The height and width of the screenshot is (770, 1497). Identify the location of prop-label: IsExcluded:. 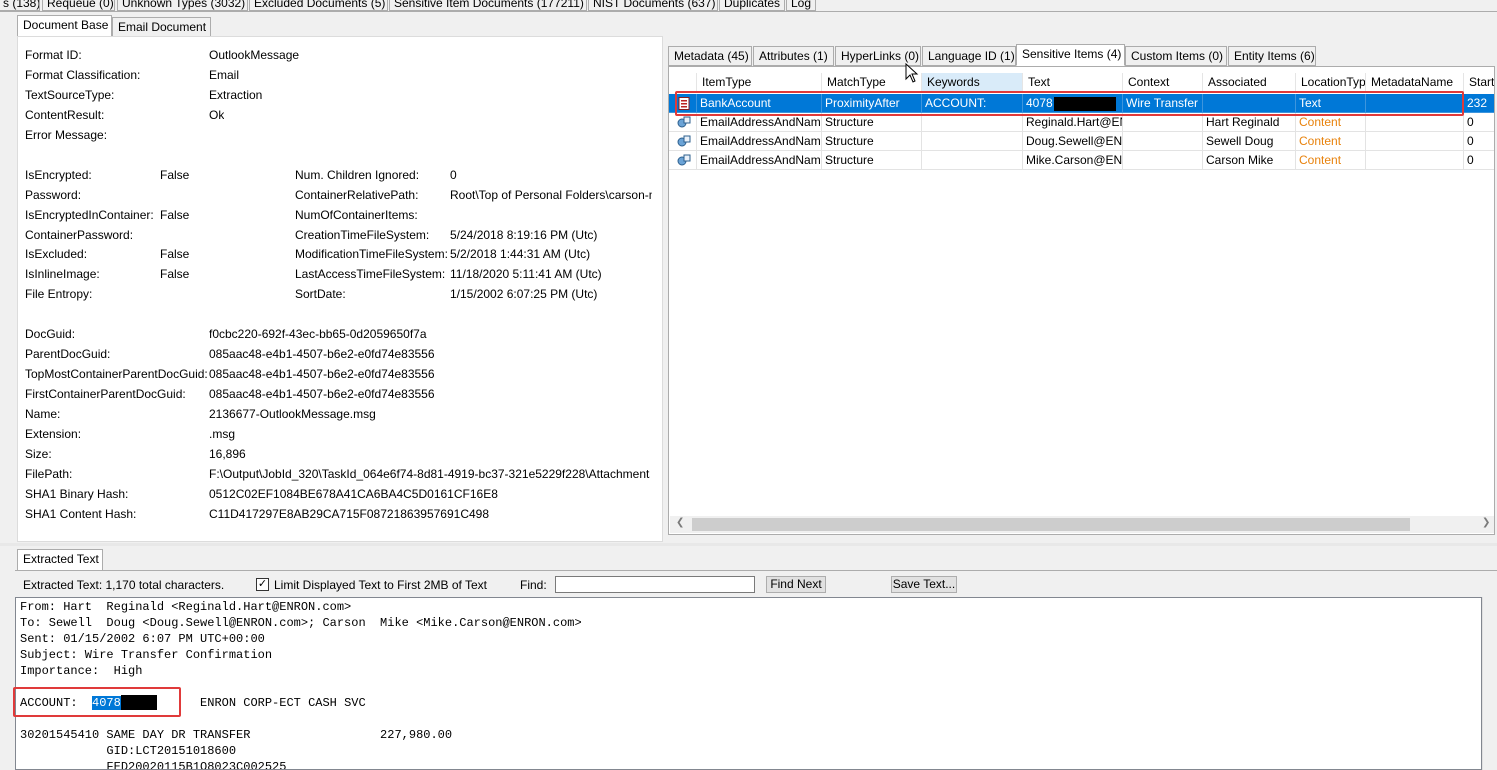
(56, 254).